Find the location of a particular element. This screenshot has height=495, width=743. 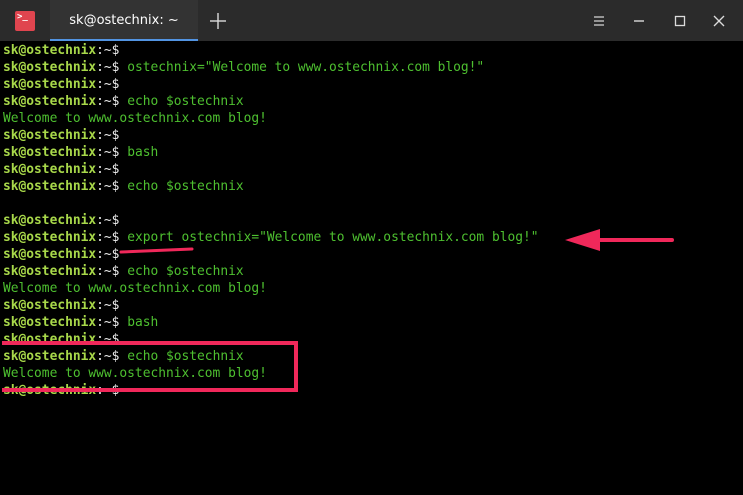

terminal-icon: >_ is located at coordinates (25, 21).